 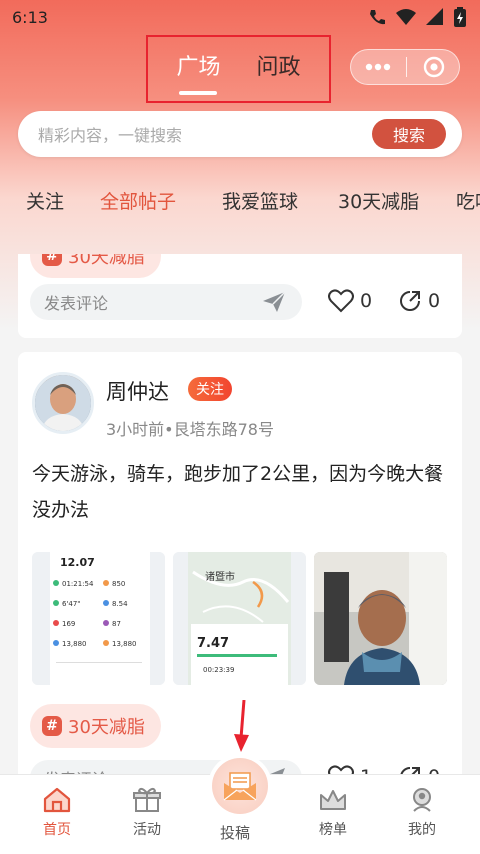 I want to click on map-city: 诸暨市, so click(x=220, y=576).